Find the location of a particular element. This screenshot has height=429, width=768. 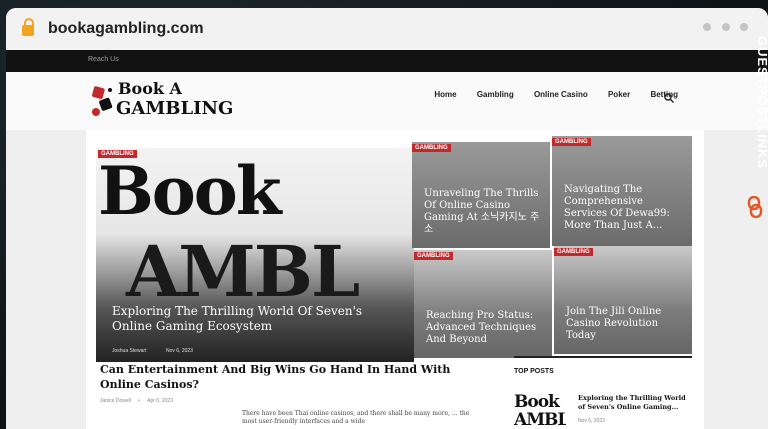

site-logo: Book A GAMBLING is located at coordinates (162, 100).